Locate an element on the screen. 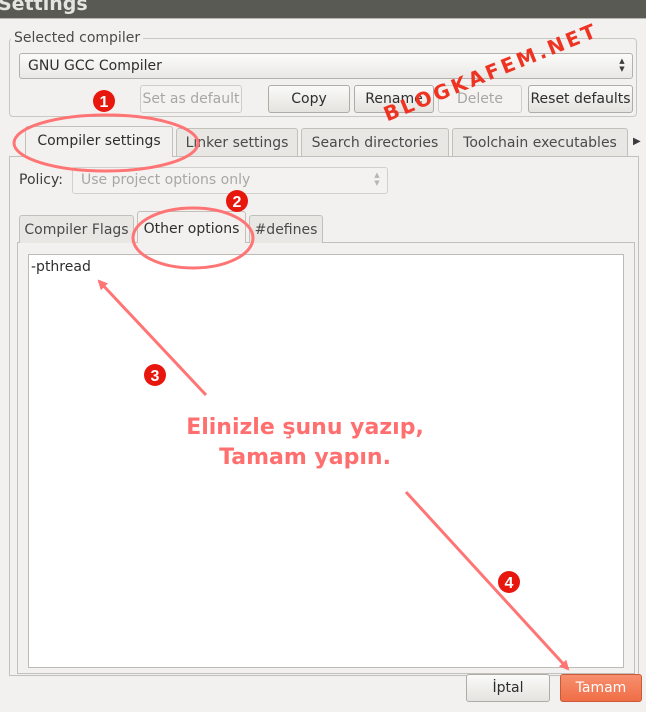 This screenshot has height=712, width=646. tab-scroll-right-icon: ▶ is located at coordinates (637, 141).